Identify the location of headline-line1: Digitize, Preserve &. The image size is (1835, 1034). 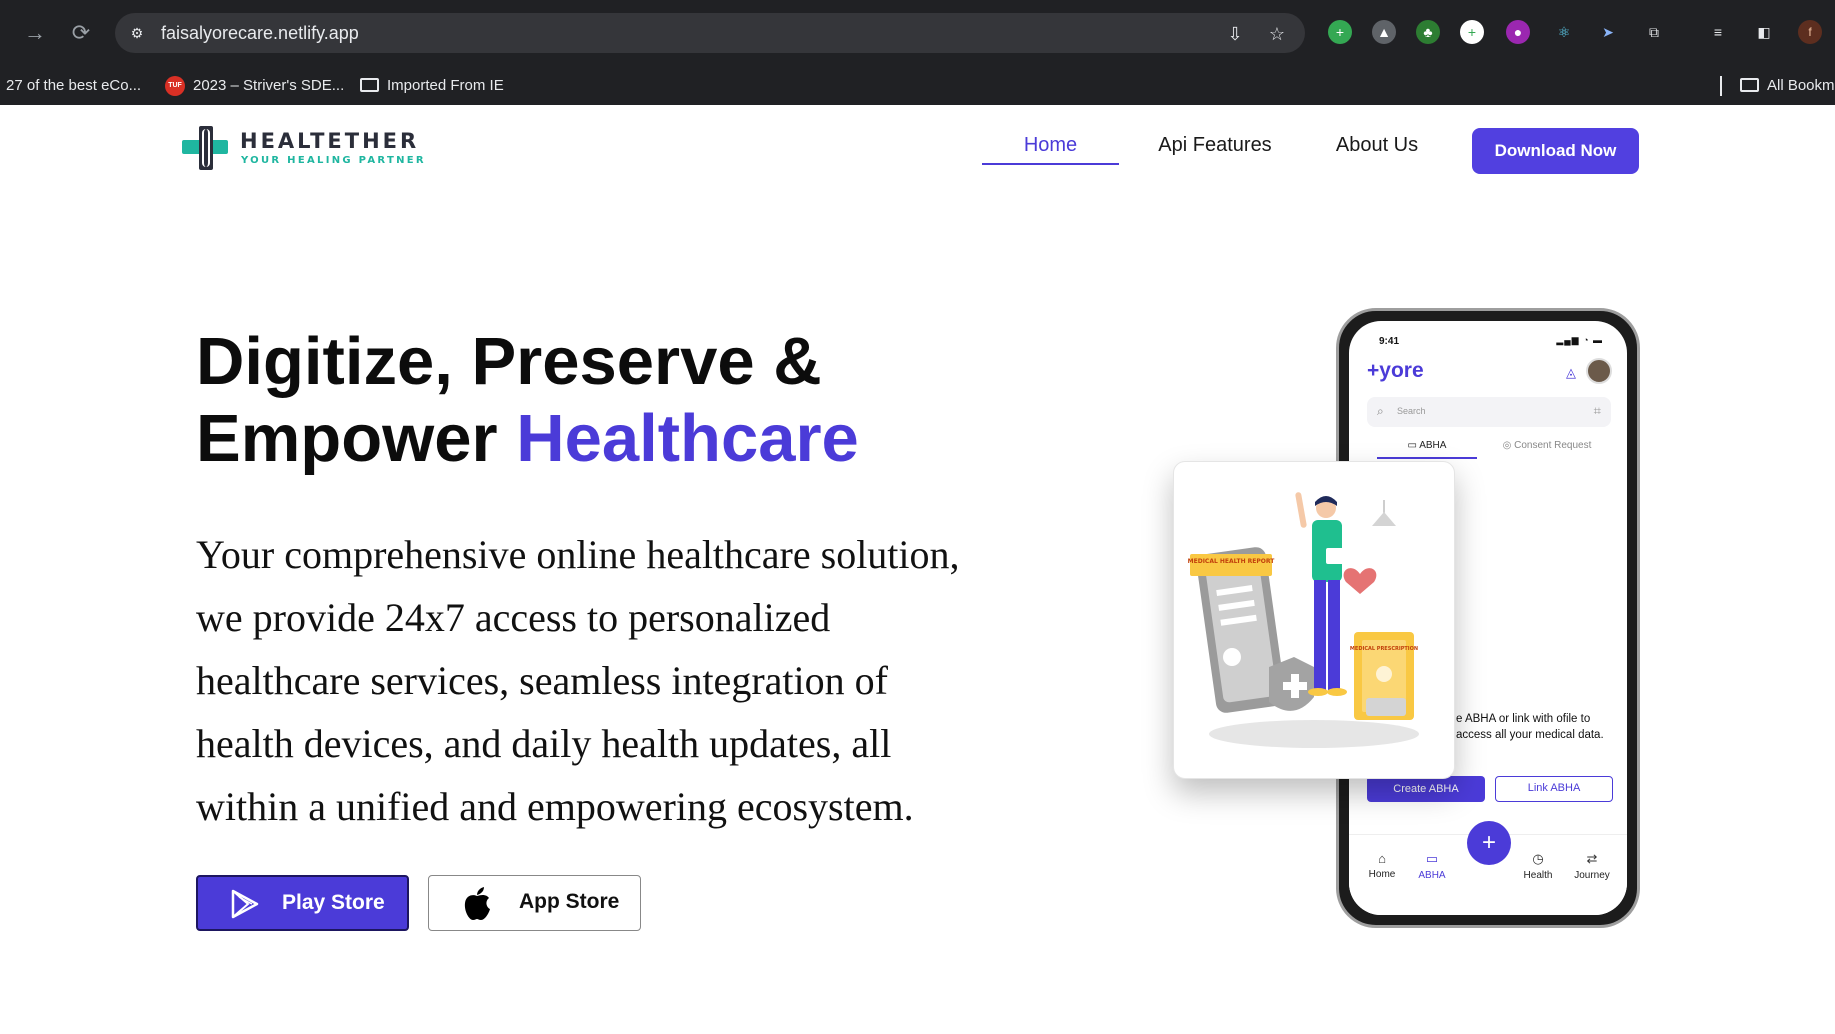
(509, 361).